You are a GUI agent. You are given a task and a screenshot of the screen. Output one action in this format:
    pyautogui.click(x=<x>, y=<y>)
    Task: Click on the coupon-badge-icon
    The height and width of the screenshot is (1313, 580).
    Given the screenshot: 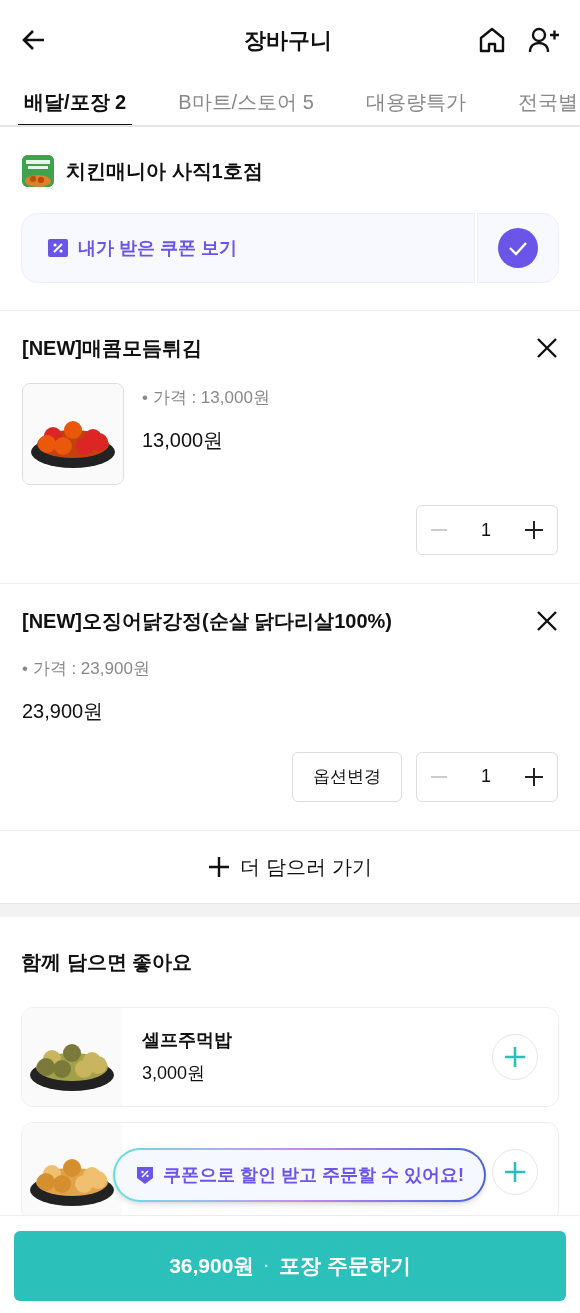 What is the action you would take?
    pyautogui.click(x=145, y=1175)
    